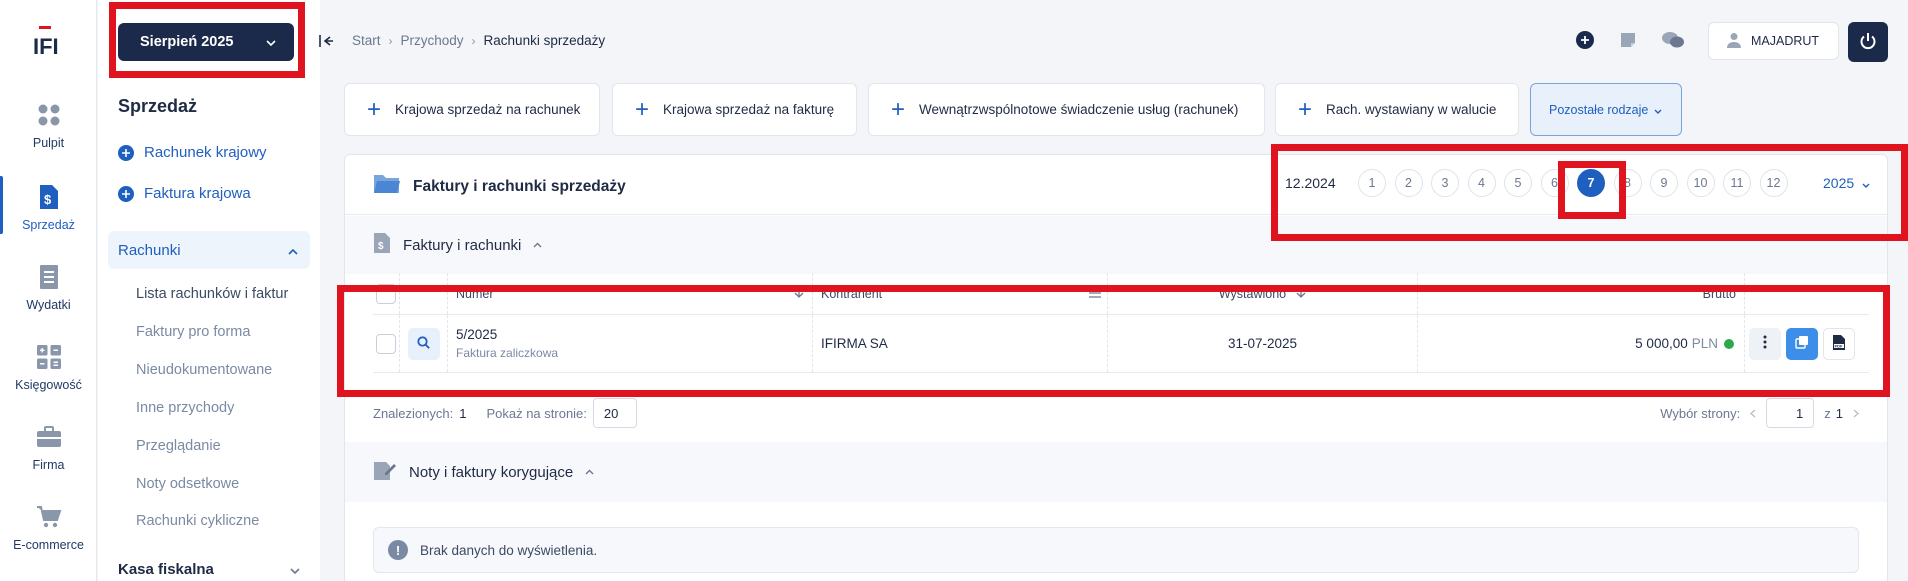 The height and width of the screenshot is (581, 1908). I want to click on tile-pozostale-rodzaje: Pozostałe rodzaje, so click(1606, 109).